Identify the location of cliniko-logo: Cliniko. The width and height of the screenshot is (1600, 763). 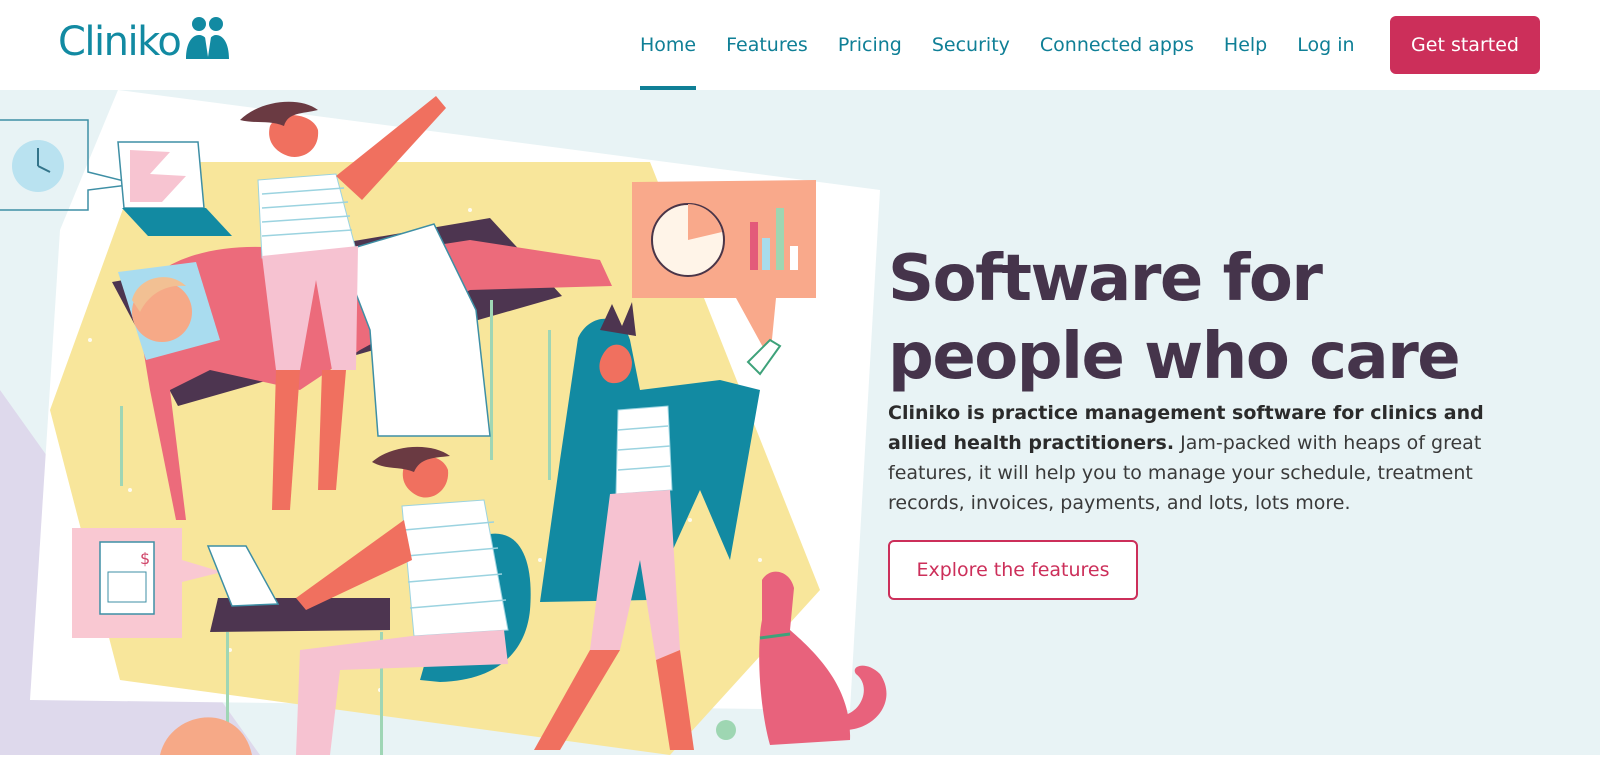
(146, 42).